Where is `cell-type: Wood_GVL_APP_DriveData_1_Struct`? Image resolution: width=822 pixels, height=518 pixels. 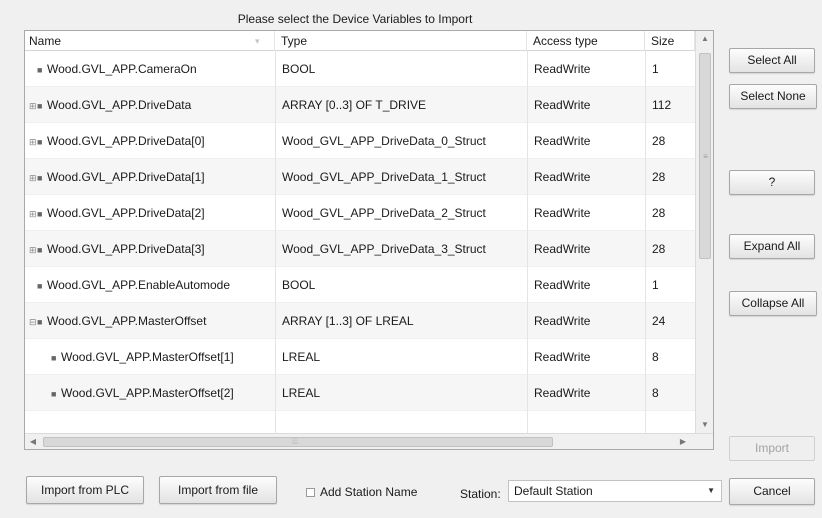
cell-type: Wood_GVL_APP_DriveData_1_Struct is located at coordinates (401, 177).